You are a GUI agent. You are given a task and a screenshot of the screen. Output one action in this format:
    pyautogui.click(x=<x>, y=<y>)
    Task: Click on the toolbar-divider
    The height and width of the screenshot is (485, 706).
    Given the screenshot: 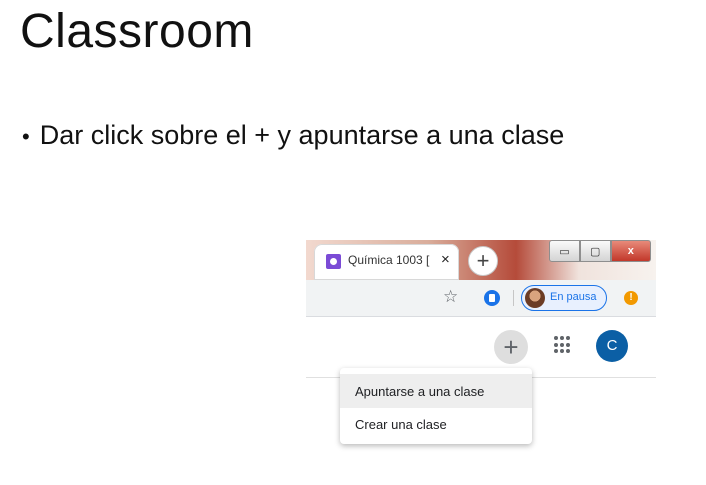 What is the action you would take?
    pyautogui.click(x=513, y=298)
    